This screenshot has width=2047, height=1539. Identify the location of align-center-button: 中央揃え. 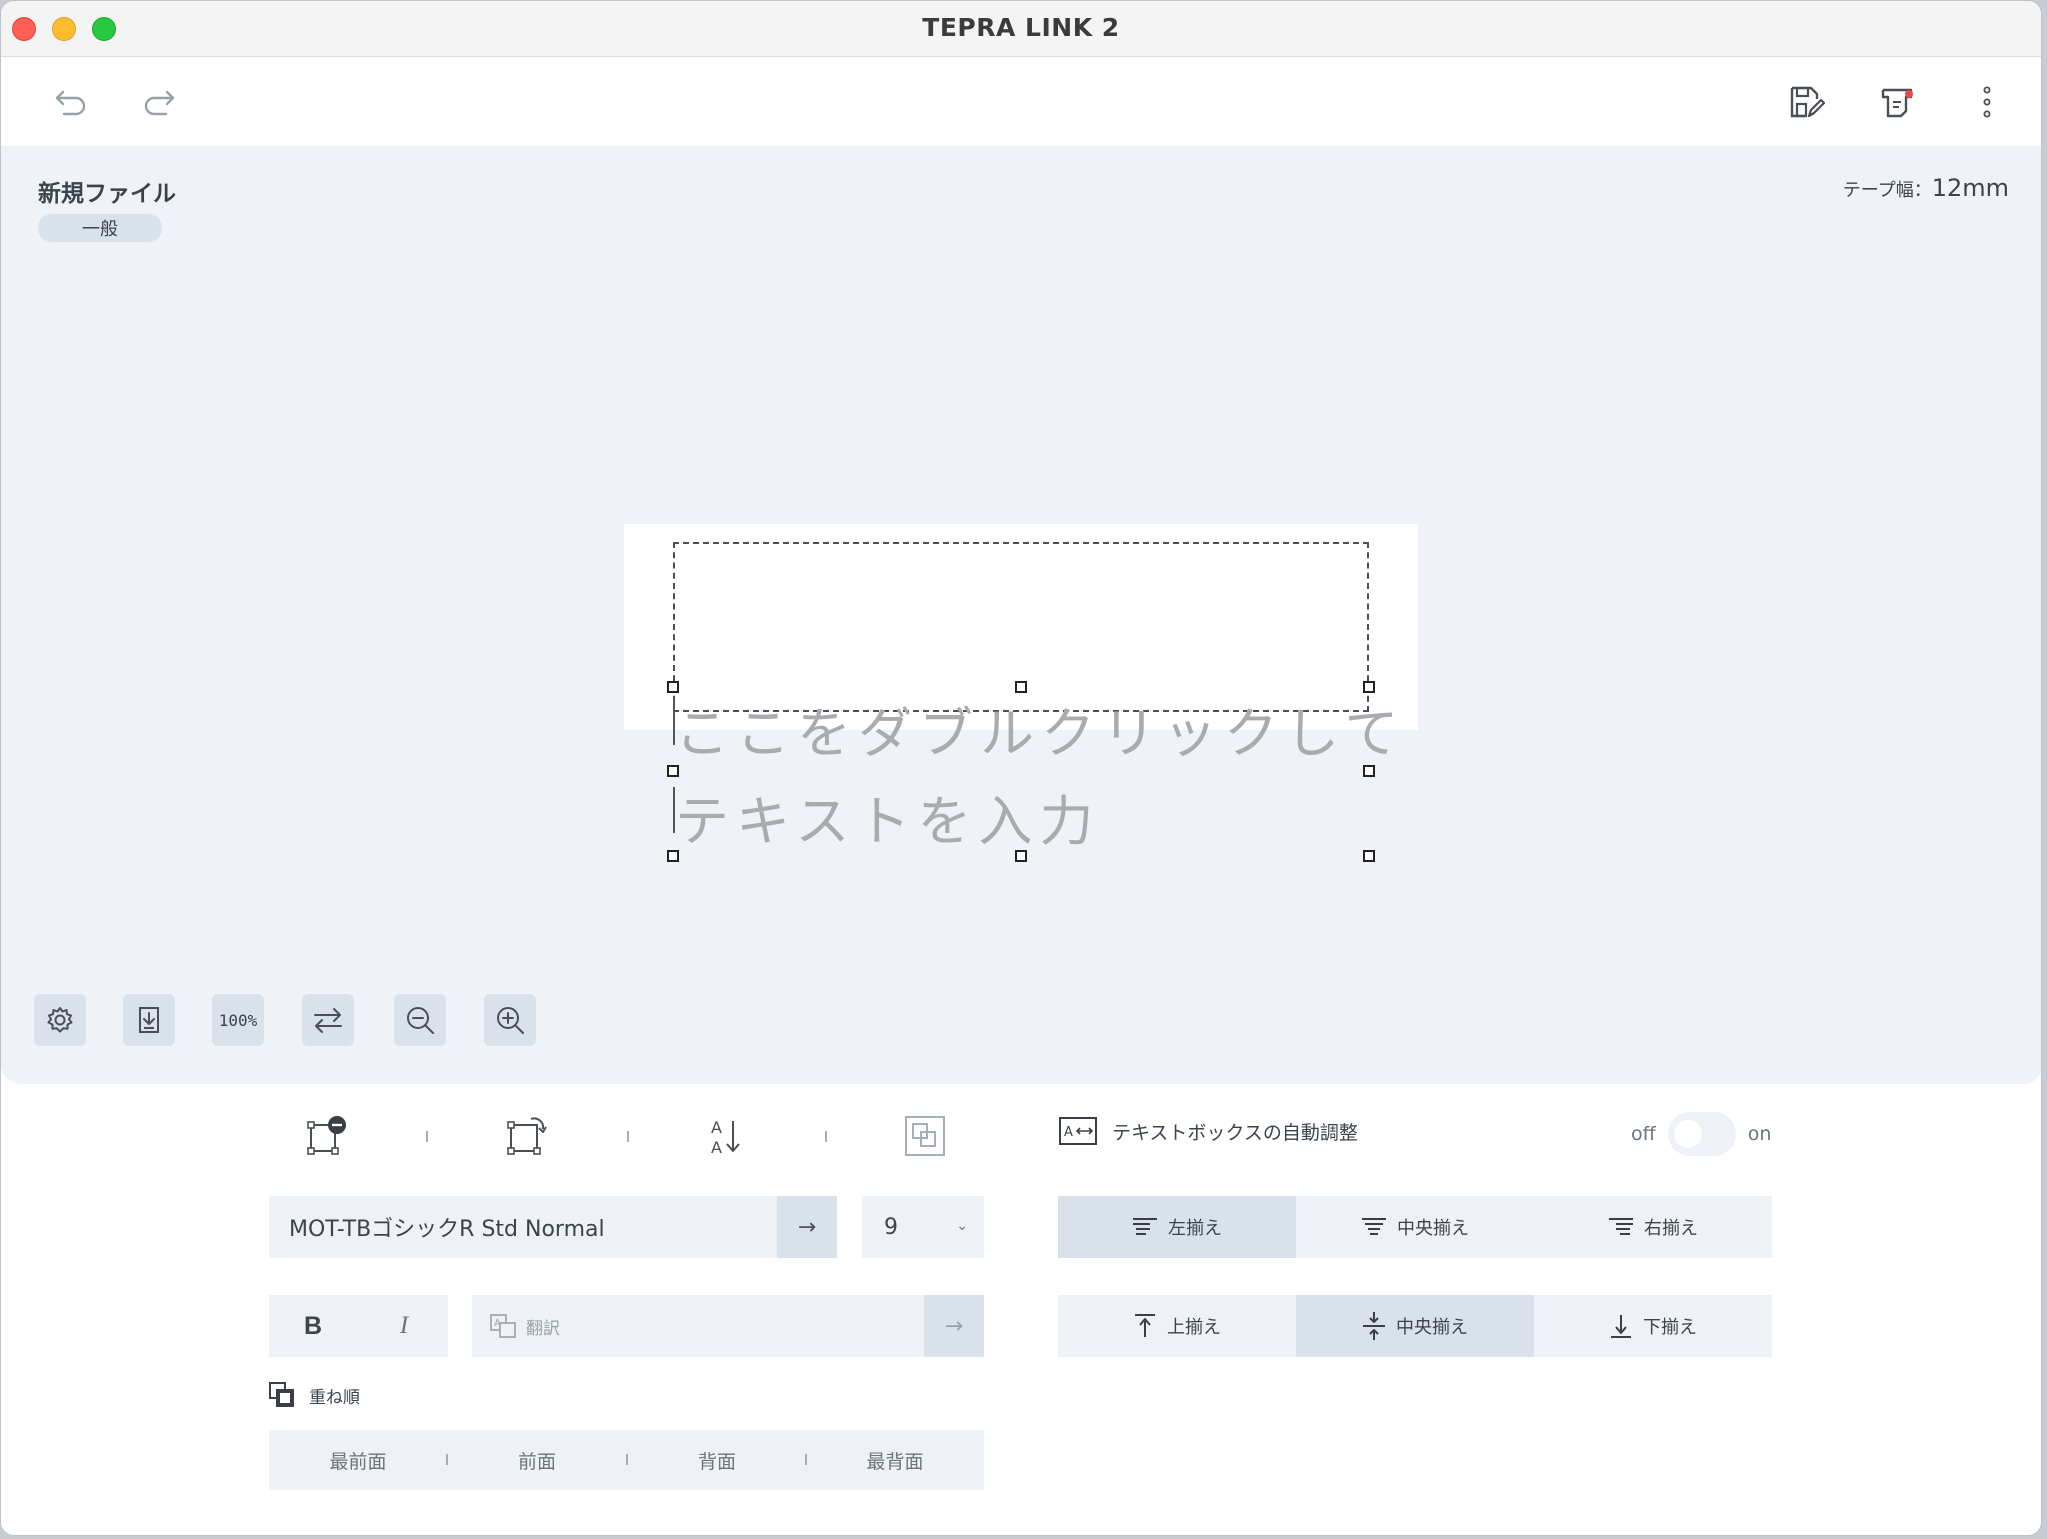
(1415, 1227).